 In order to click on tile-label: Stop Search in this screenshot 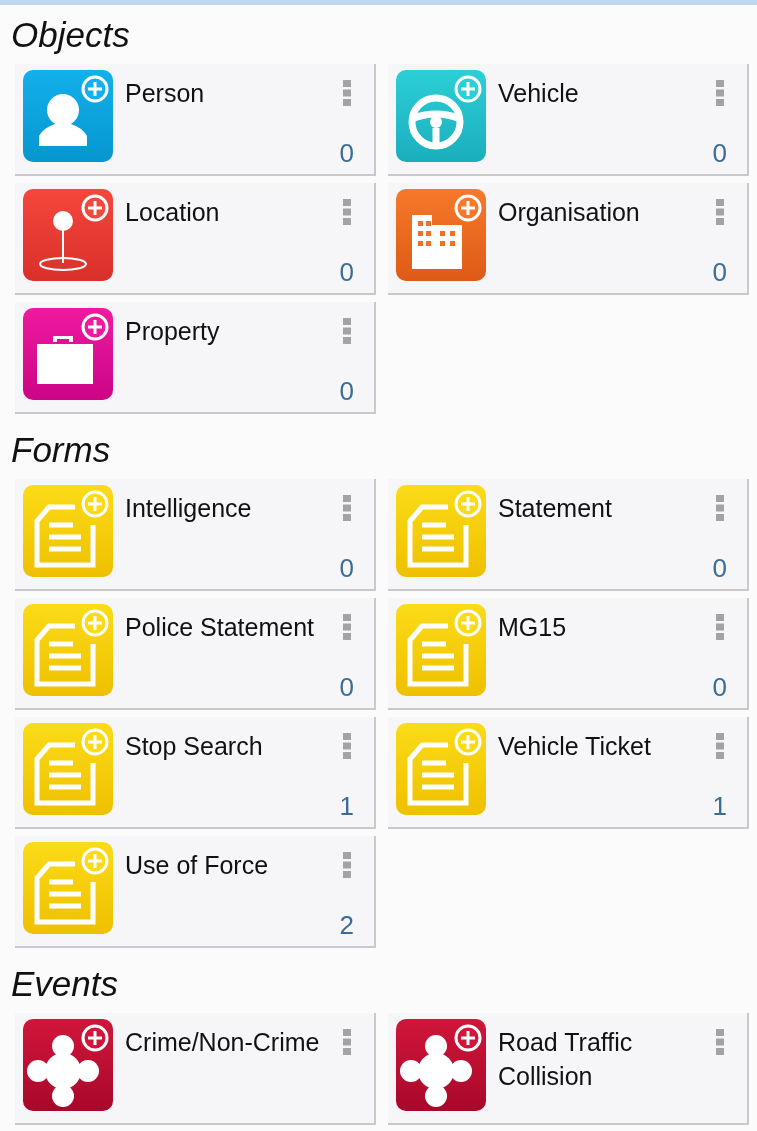, I will do `click(194, 746)`.